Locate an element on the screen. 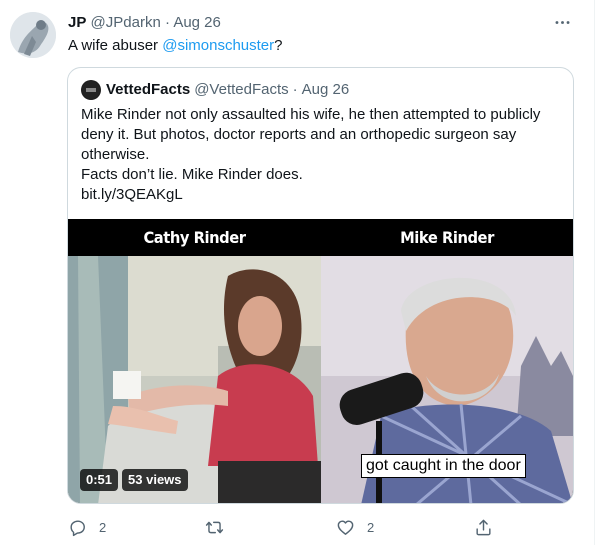 This screenshot has height=545, width=595. quoted-line: Facts don’t lie. Mike Rinder does. is located at coordinates (192, 174).